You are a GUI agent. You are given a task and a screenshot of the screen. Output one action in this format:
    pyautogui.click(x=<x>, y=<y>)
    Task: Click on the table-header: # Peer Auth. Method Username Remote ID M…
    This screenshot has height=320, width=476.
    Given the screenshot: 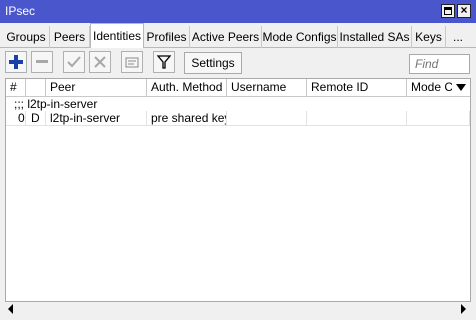 What is the action you would take?
    pyautogui.click(x=238, y=88)
    